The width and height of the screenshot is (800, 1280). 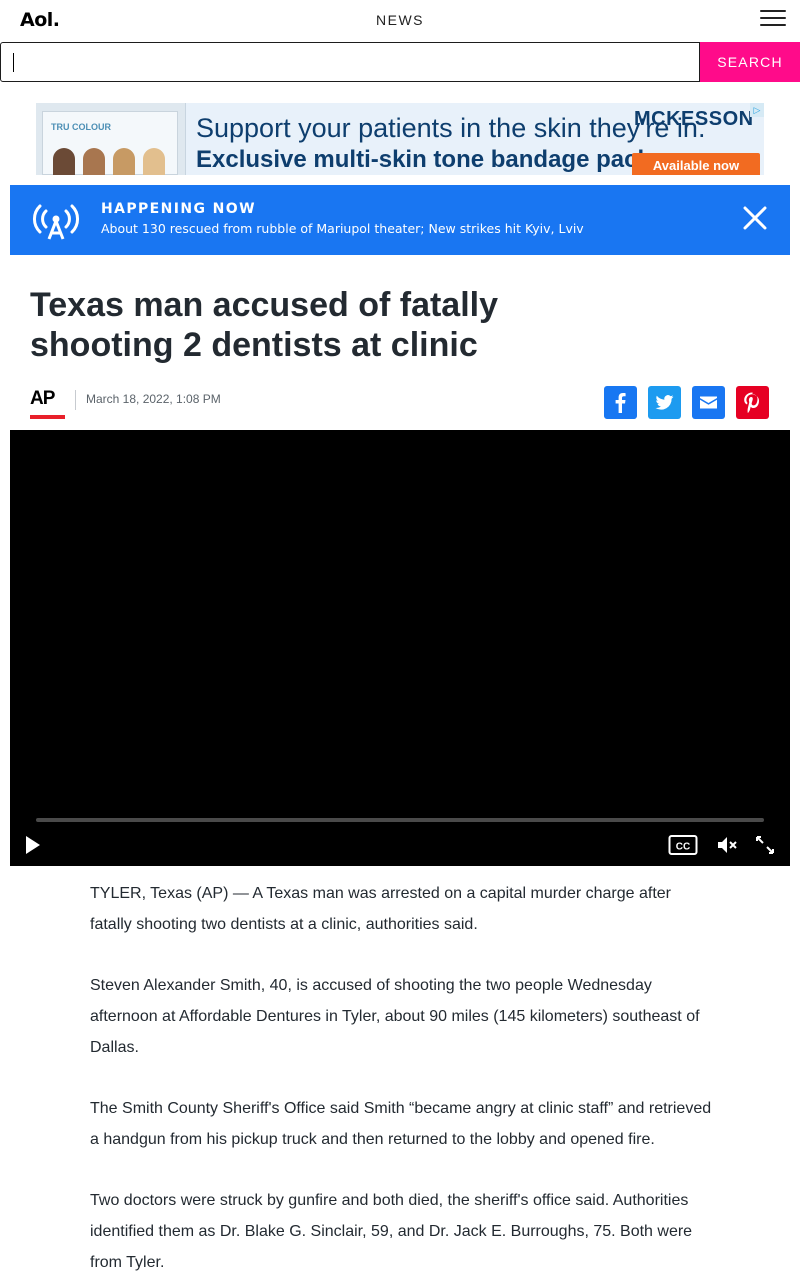 What do you see at coordinates (13, 62) in the screenshot?
I see `text-caret` at bounding box center [13, 62].